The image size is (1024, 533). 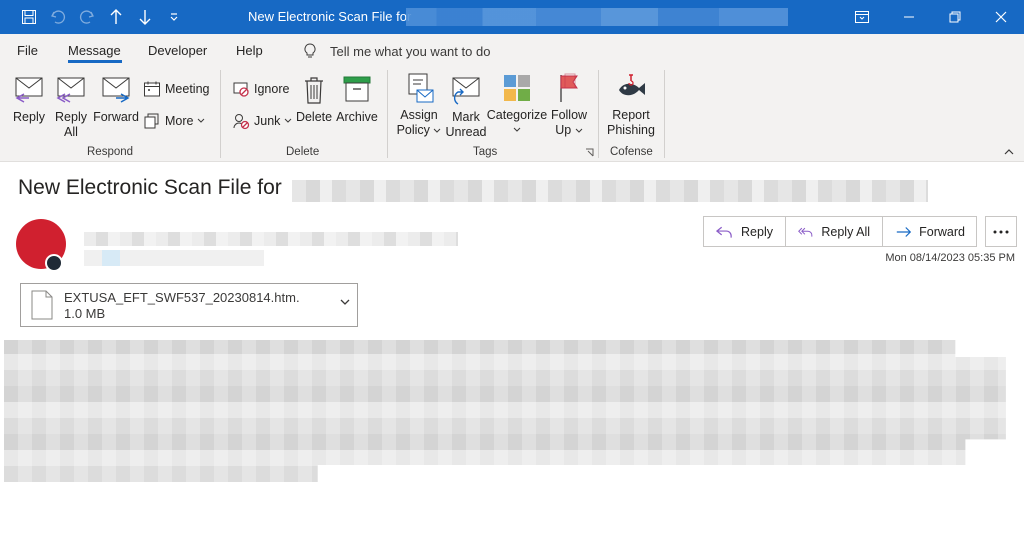 I want to click on restore-icon, so click(x=955, y=17).